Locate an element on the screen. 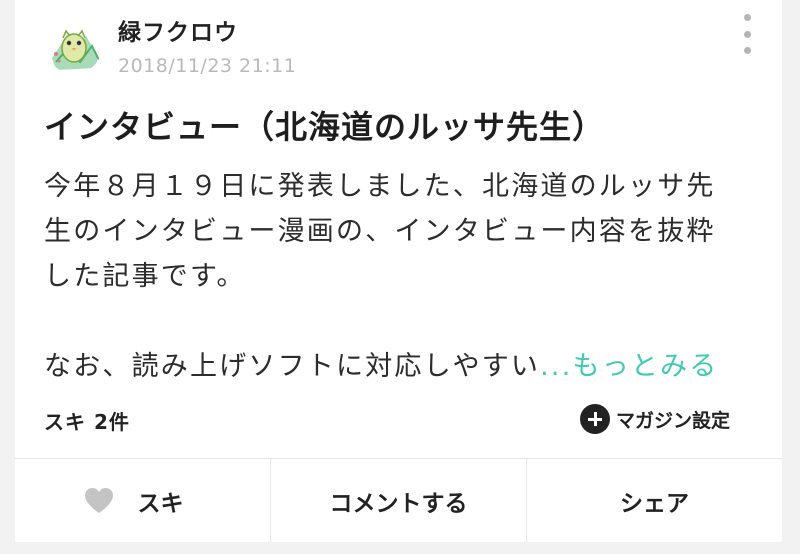 The height and width of the screenshot is (554, 800). post-date: 2018/11/23 21:11 is located at coordinates (207, 66).